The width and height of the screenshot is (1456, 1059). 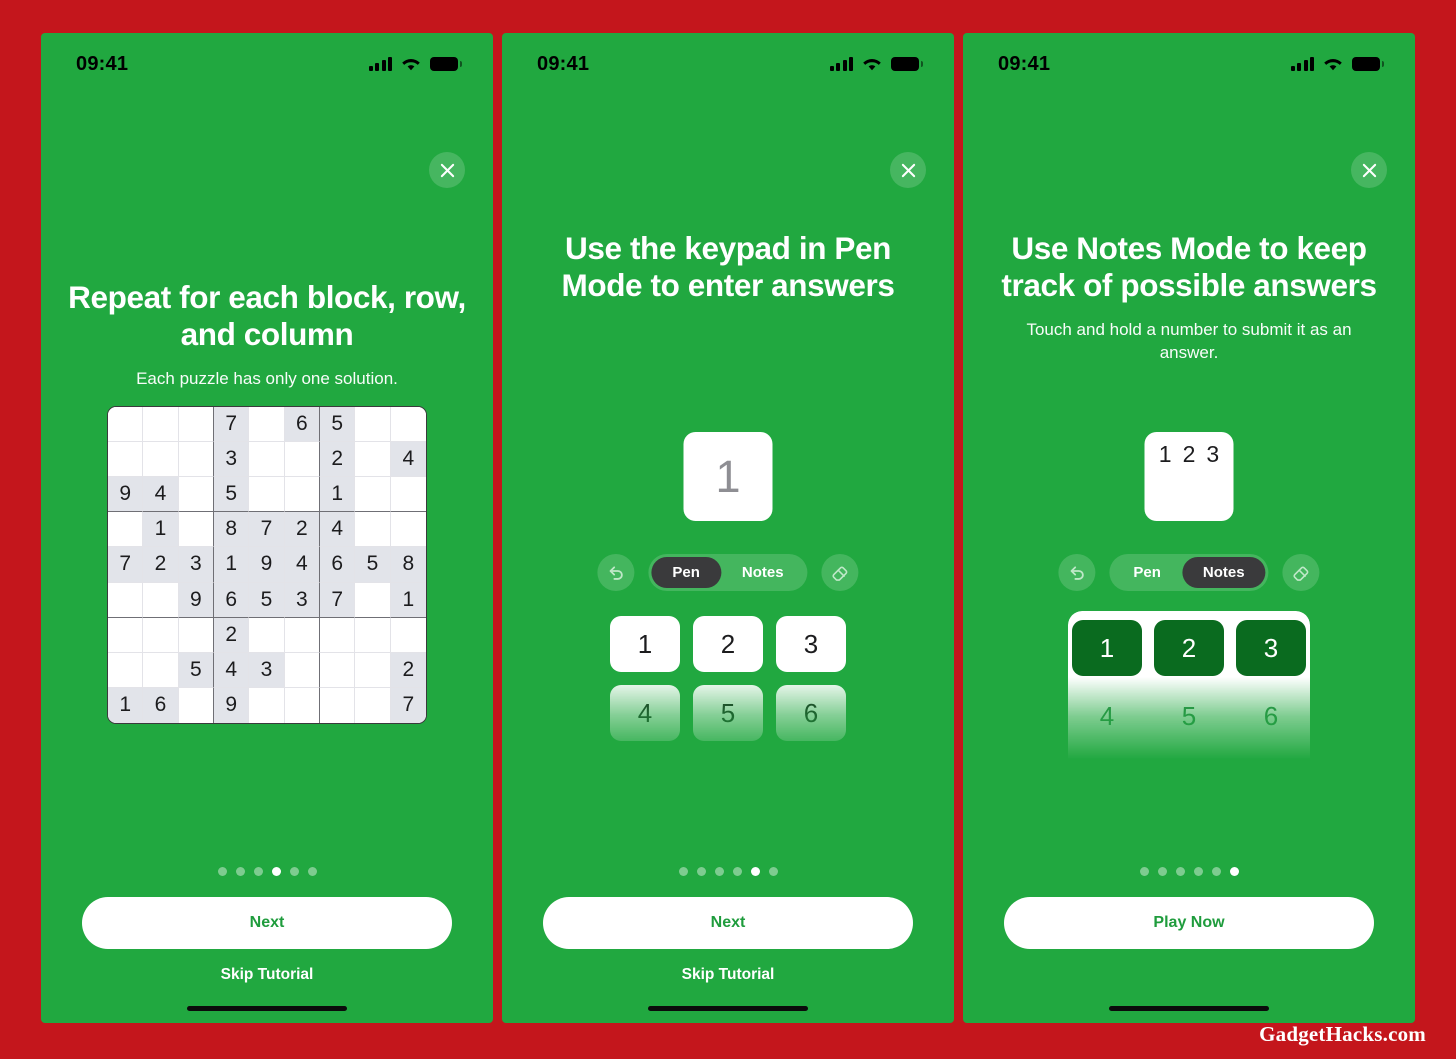 What do you see at coordinates (728, 713) in the screenshot?
I see `keypad-key-5: 5` at bounding box center [728, 713].